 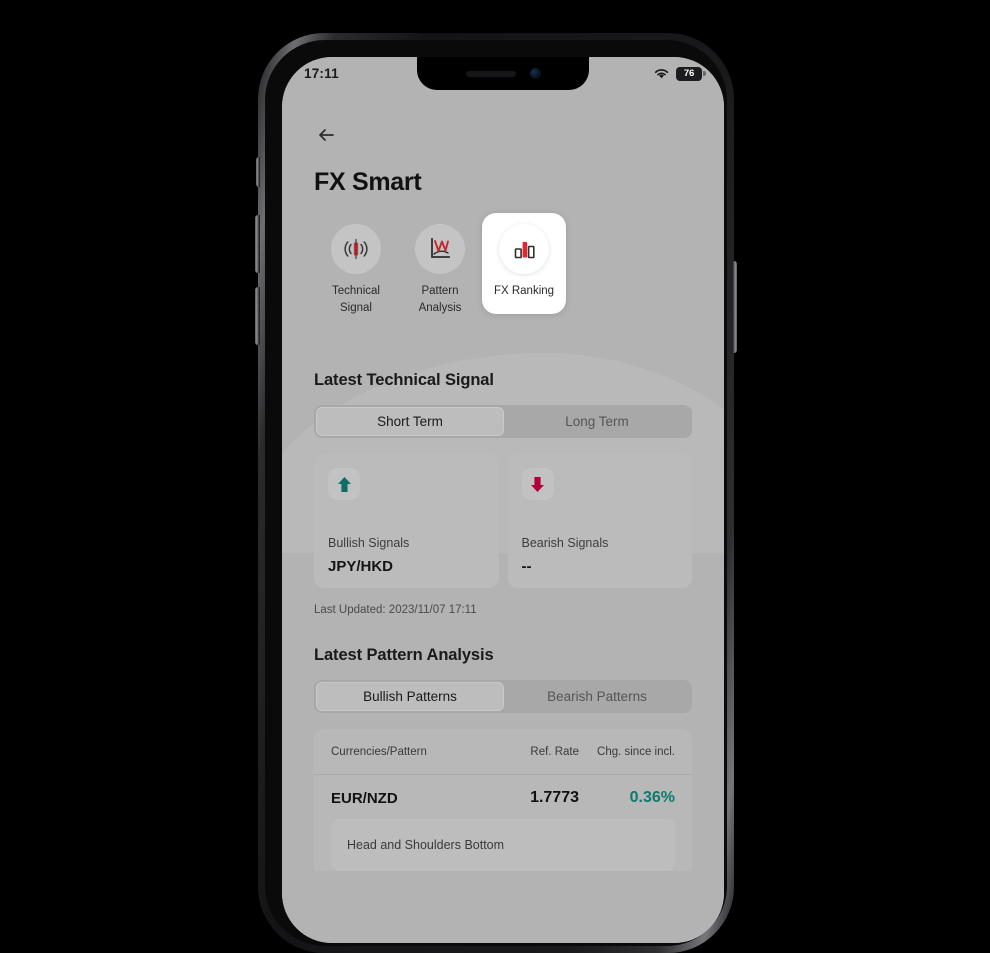 I want to click on arrow-down-icon, so click(x=537, y=484).